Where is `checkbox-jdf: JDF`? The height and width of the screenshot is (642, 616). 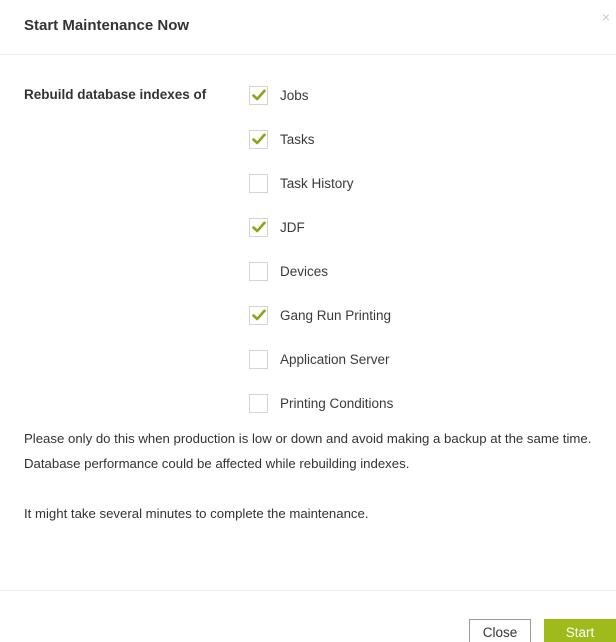 checkbox-jdf: JDF is located at coordinates (277, 227).